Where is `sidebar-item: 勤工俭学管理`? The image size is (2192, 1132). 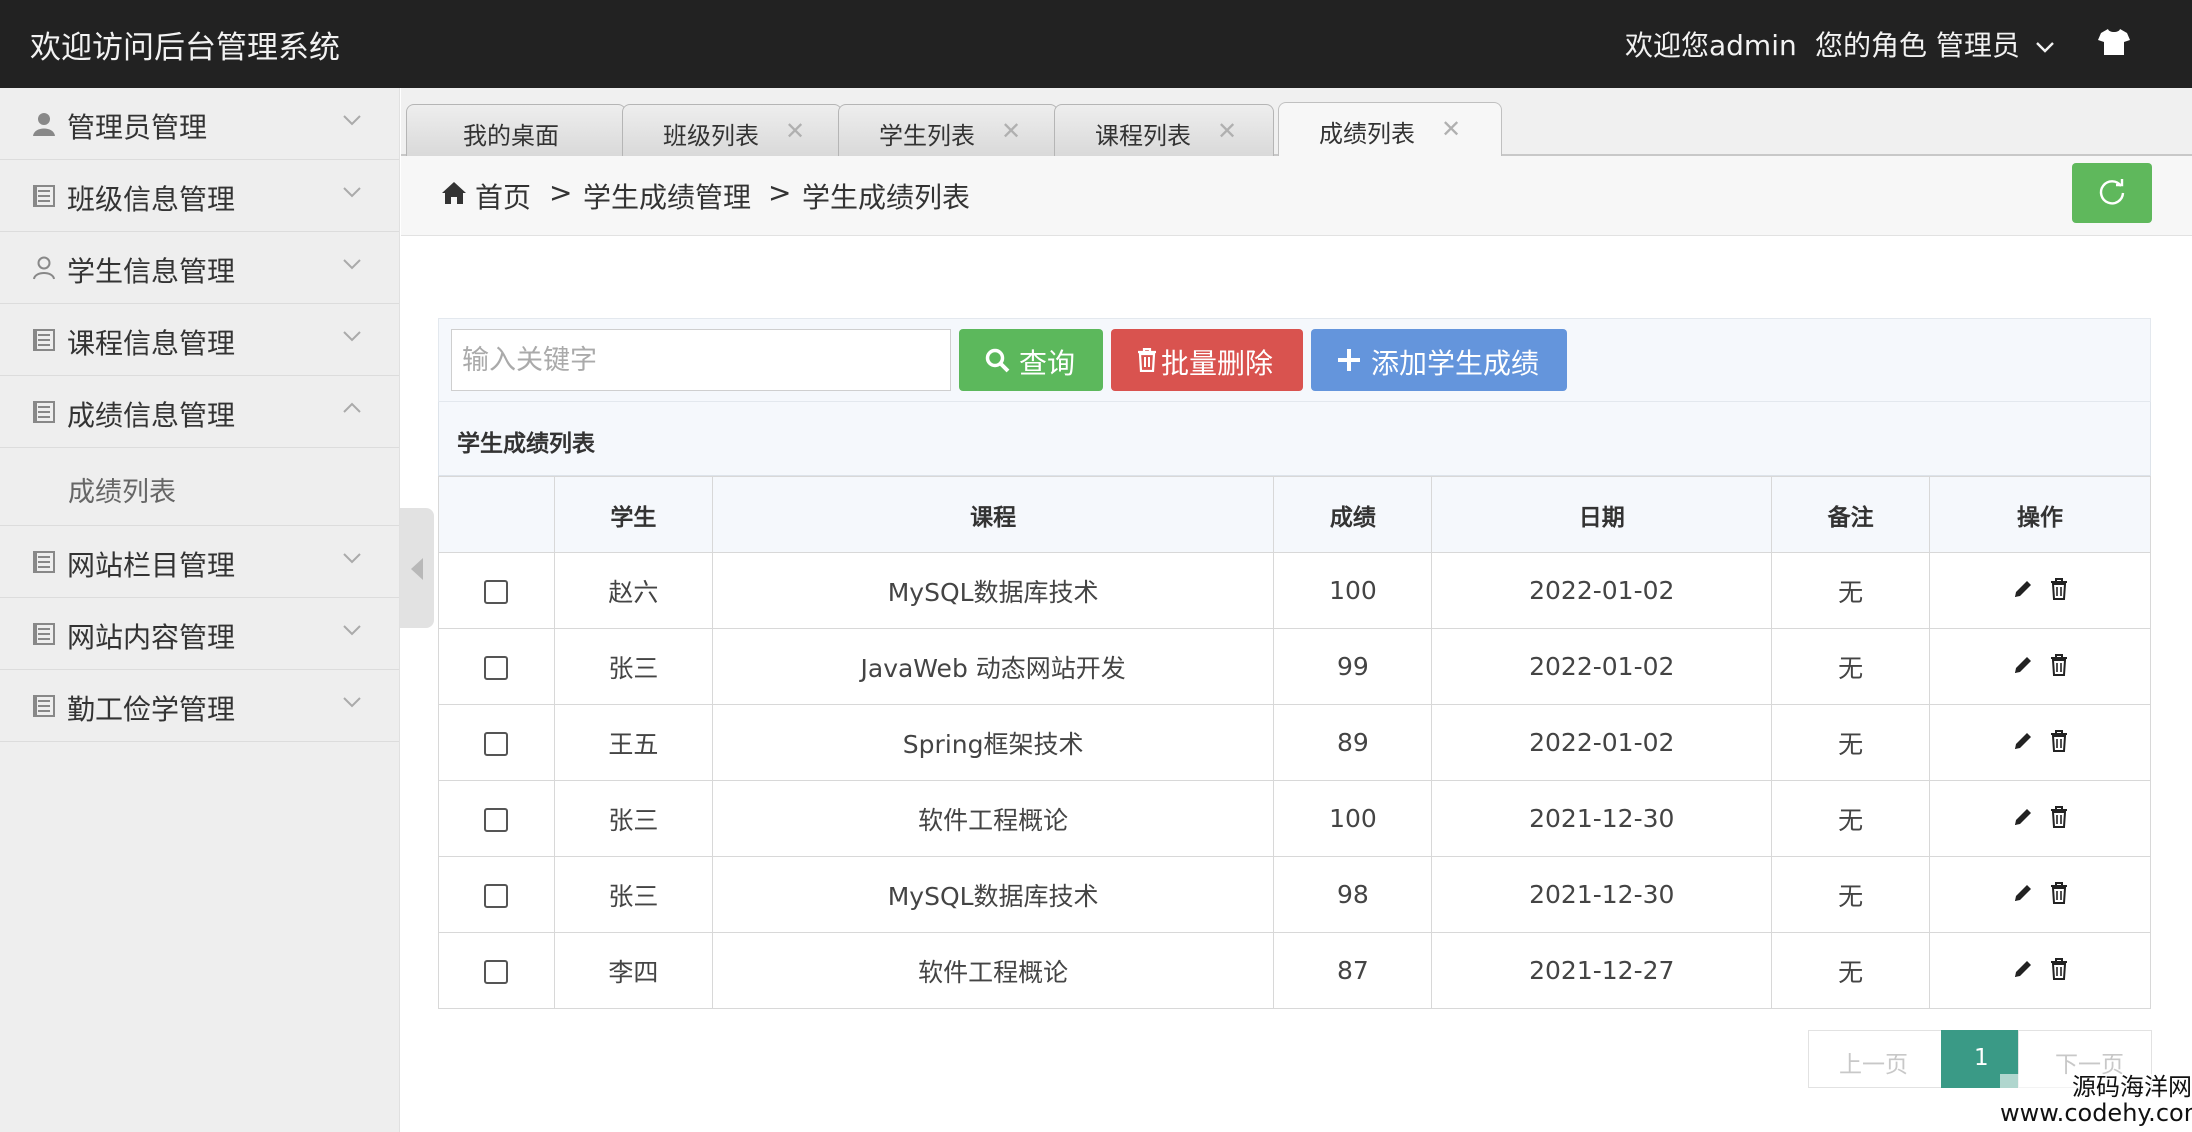 sidebar-item: 勤工俭学管理 is located at coordinates (199, 706).